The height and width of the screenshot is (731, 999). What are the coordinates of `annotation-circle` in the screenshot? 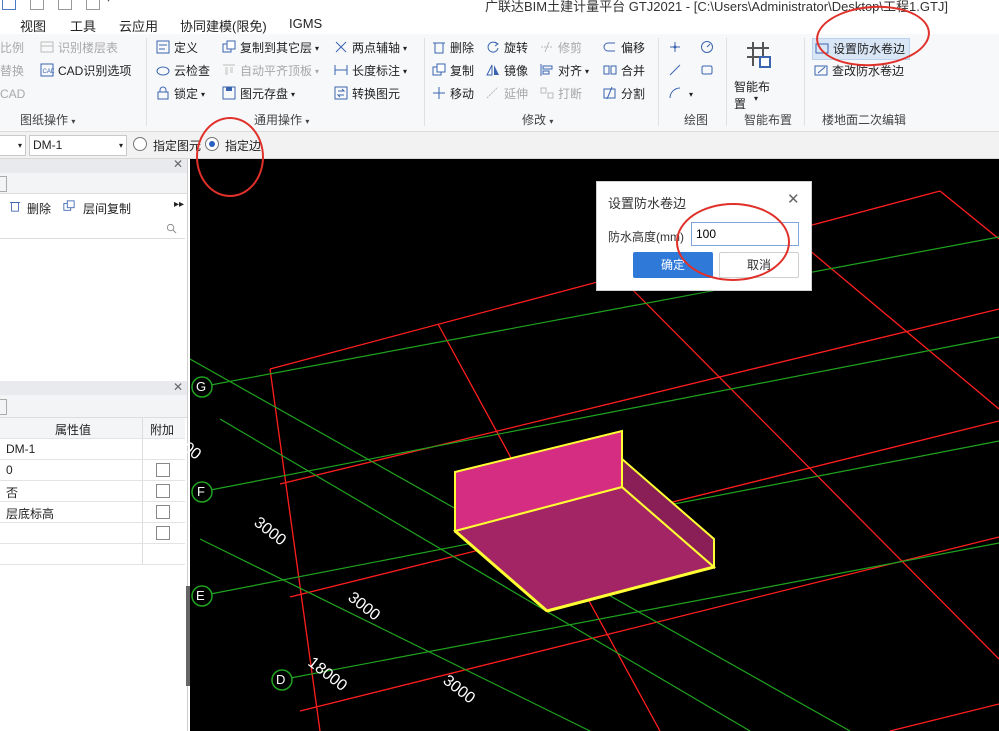 It's located at (230, 157).